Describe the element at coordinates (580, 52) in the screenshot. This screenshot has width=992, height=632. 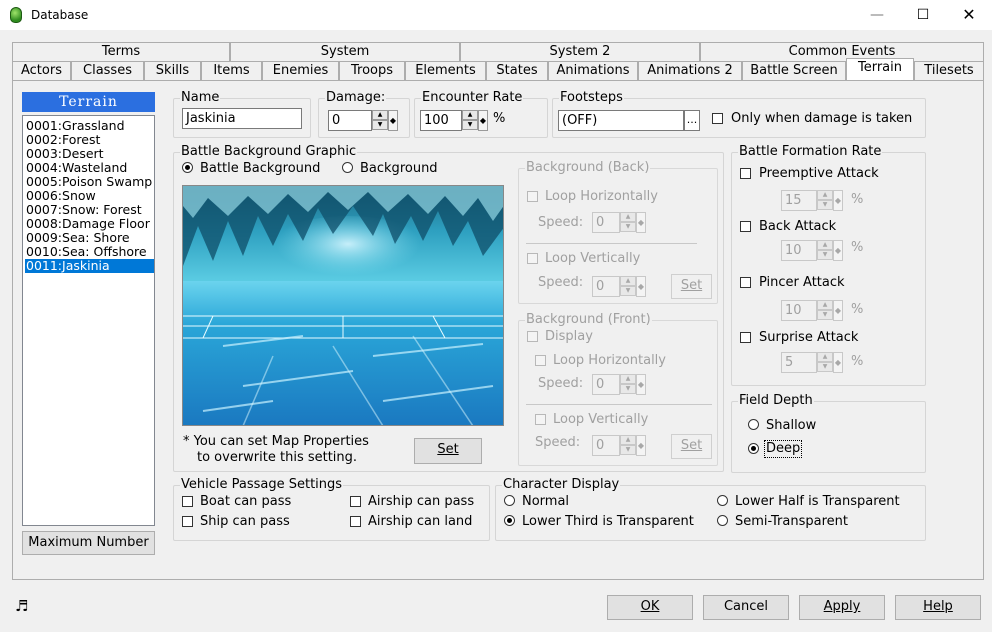
I see `tab-system-2: System 2` at that location.